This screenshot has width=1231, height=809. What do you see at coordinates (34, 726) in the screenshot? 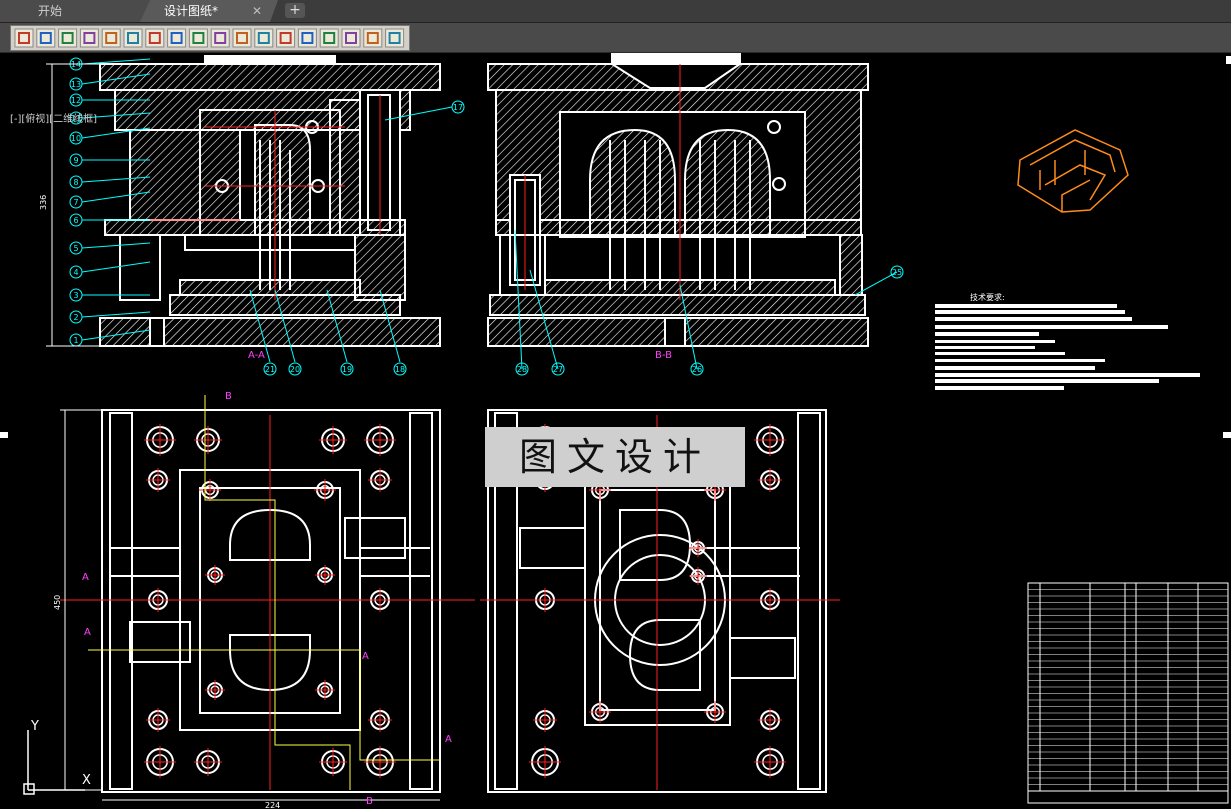
I see `svg-text: Y` at bounding box center [34, 726].